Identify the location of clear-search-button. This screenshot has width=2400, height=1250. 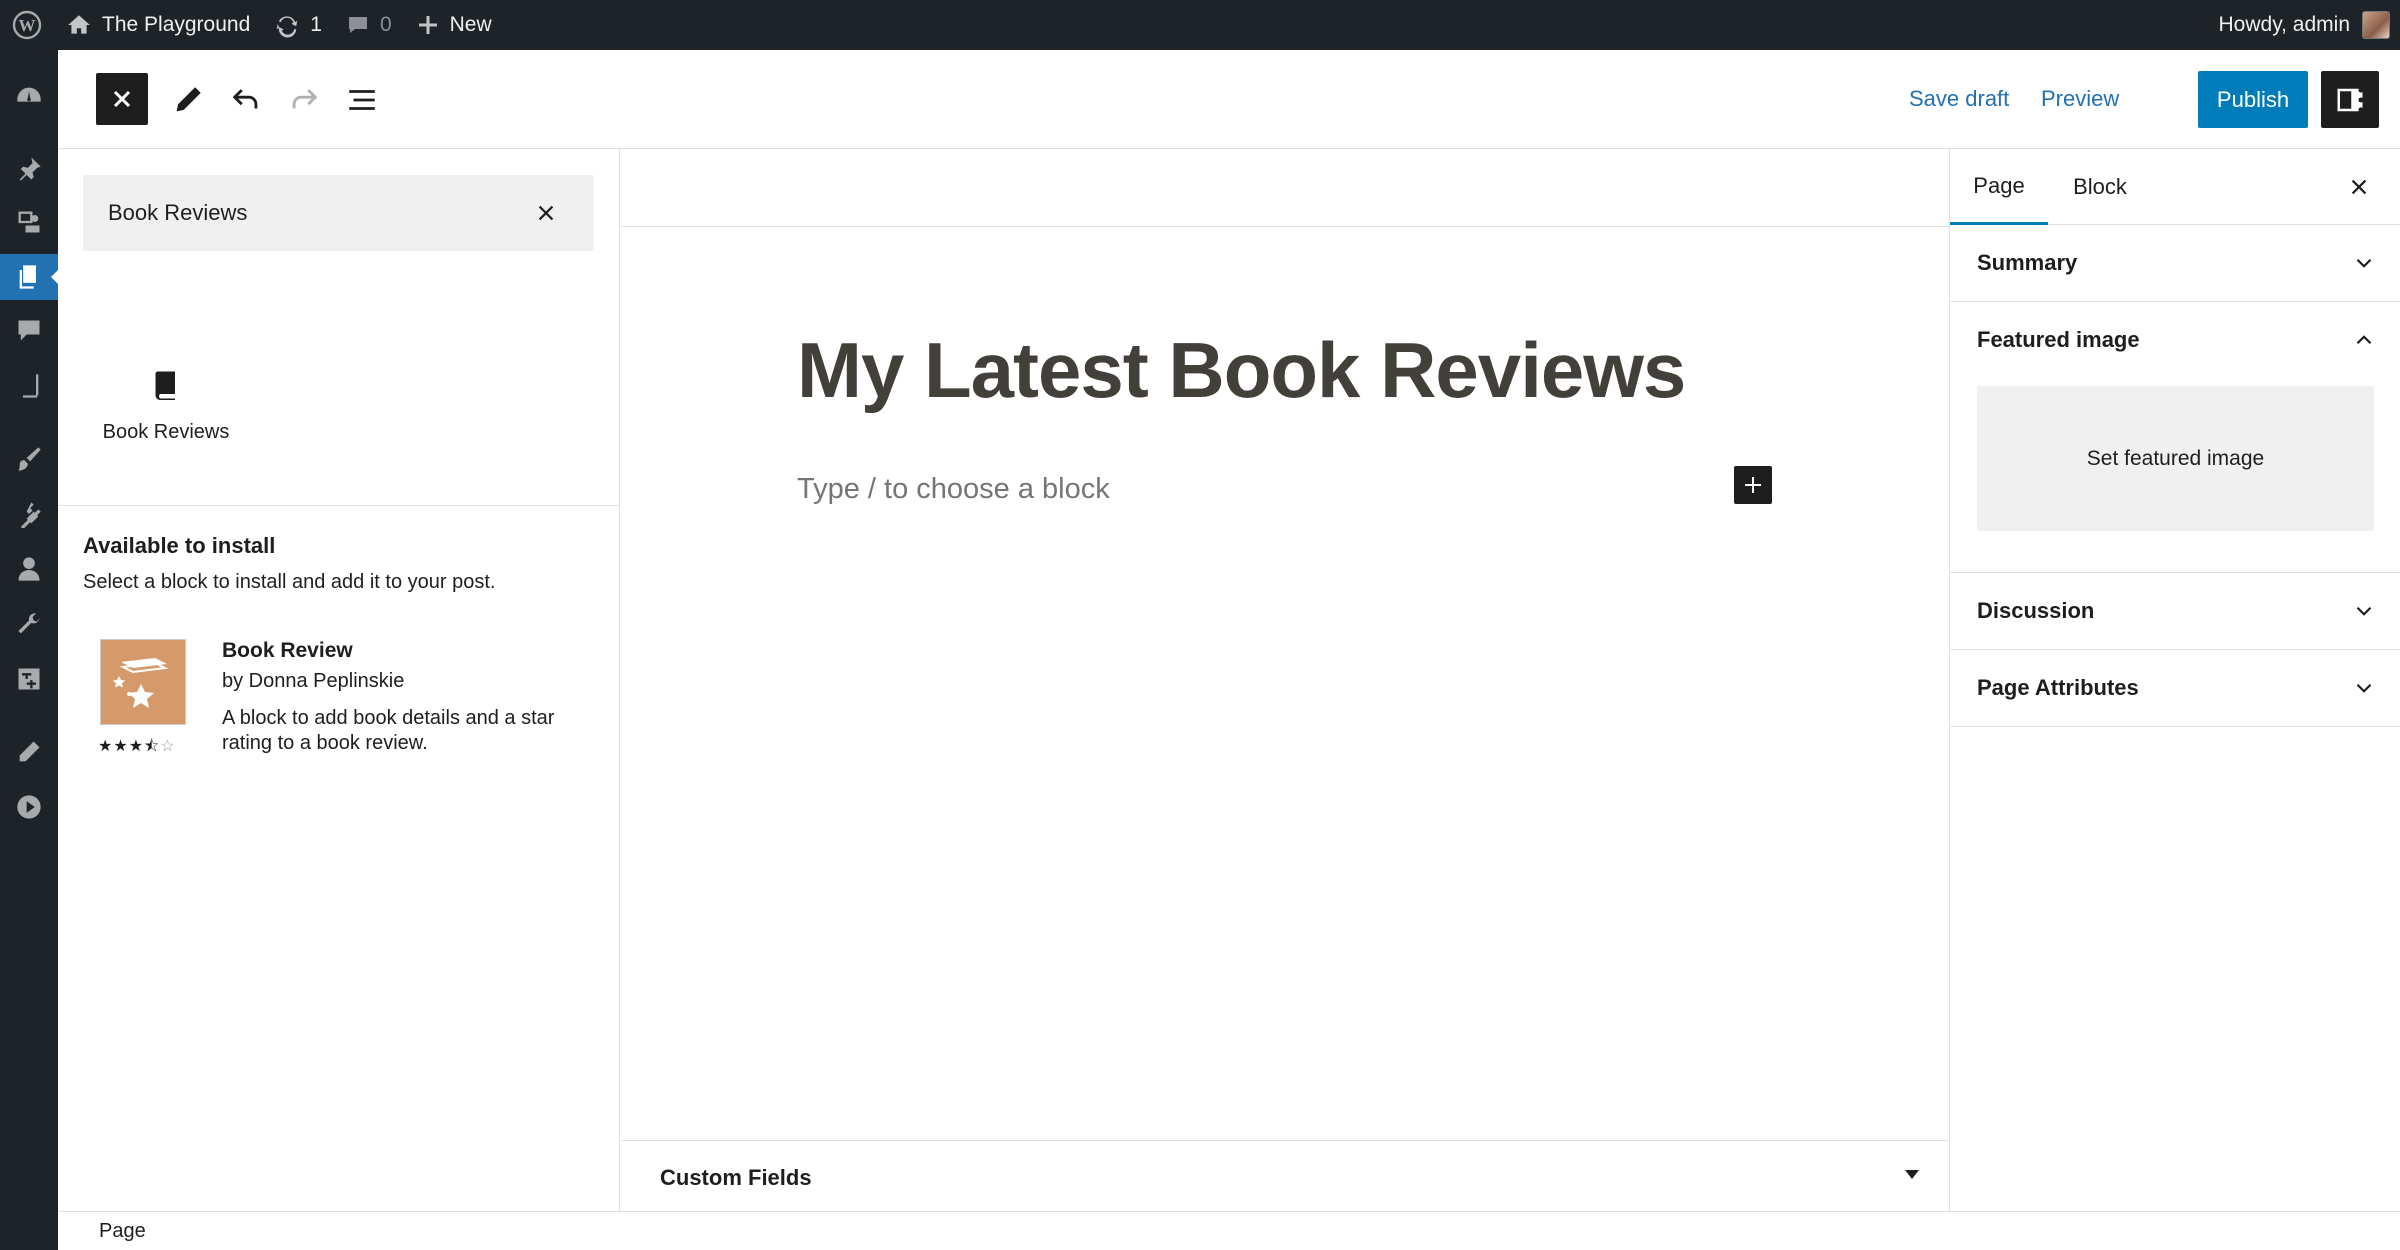
(546, 213).